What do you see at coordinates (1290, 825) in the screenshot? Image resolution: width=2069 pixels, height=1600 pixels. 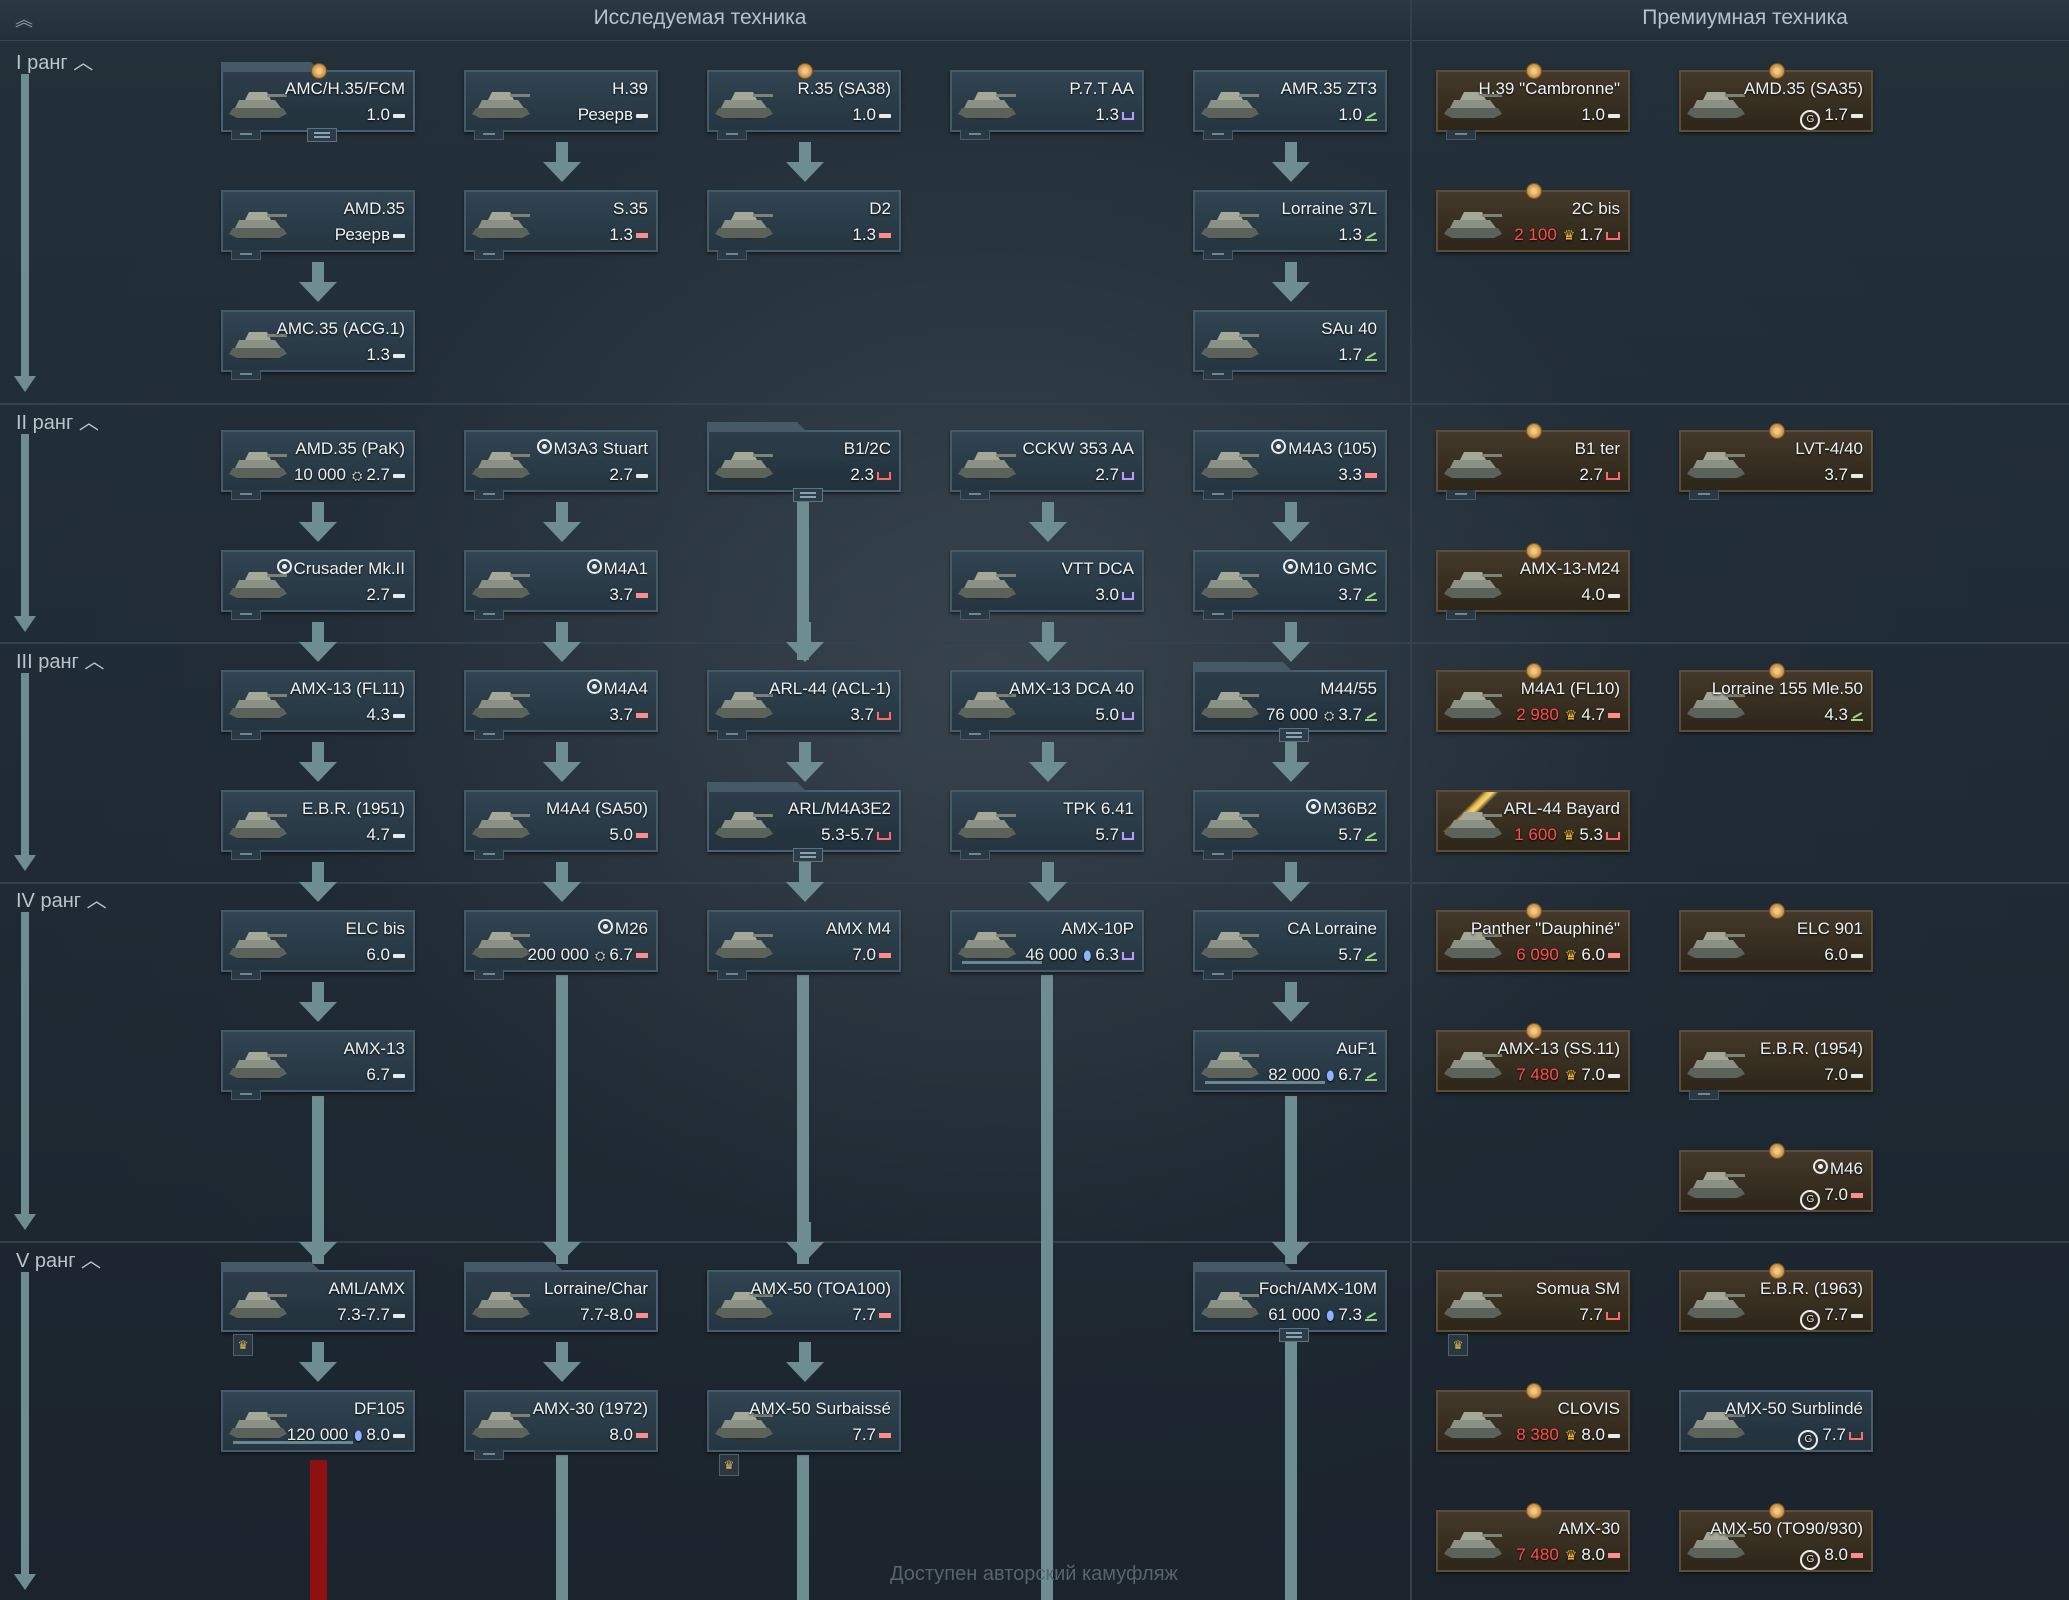 I see `vehicle-card: M36B2 5.7` at bounding box center [1290, 825].